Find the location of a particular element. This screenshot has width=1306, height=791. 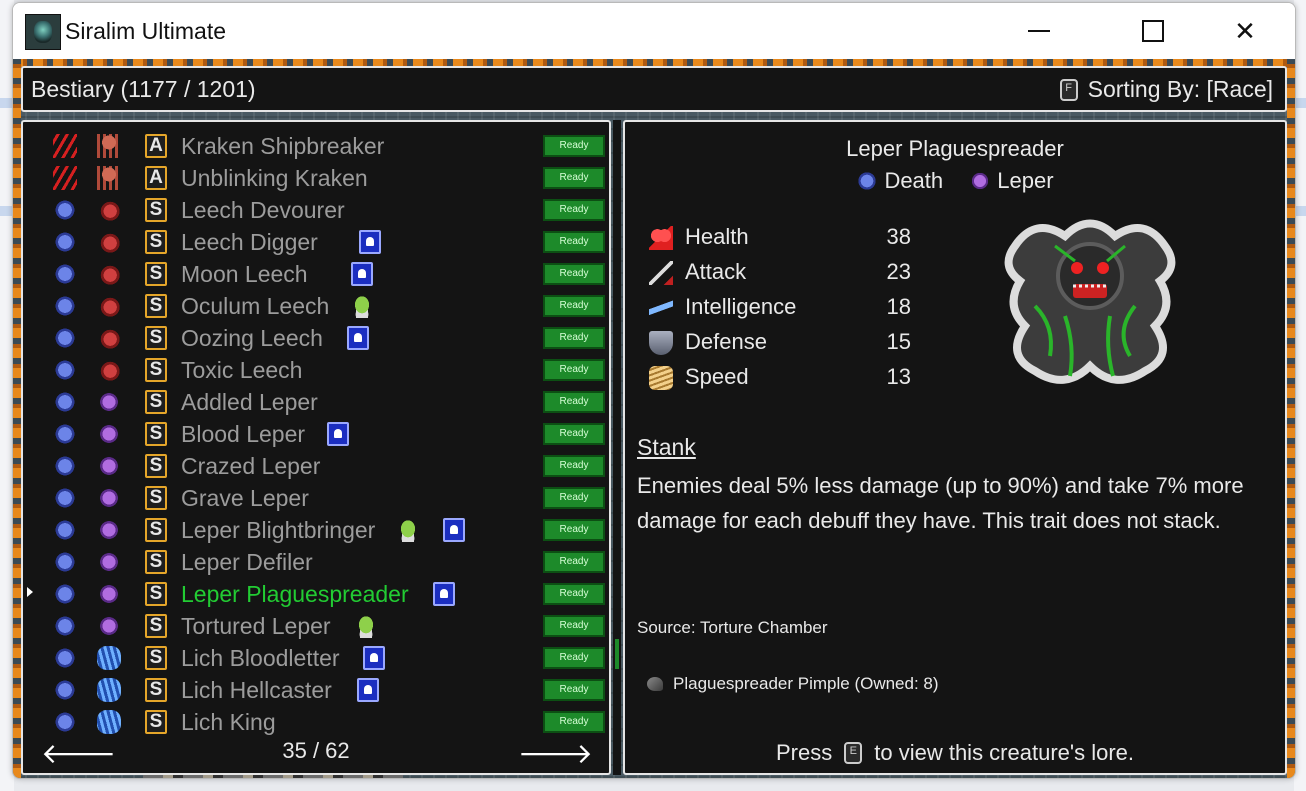

list-item: S Grave Leper Ready is located at coordinates (316, 498).